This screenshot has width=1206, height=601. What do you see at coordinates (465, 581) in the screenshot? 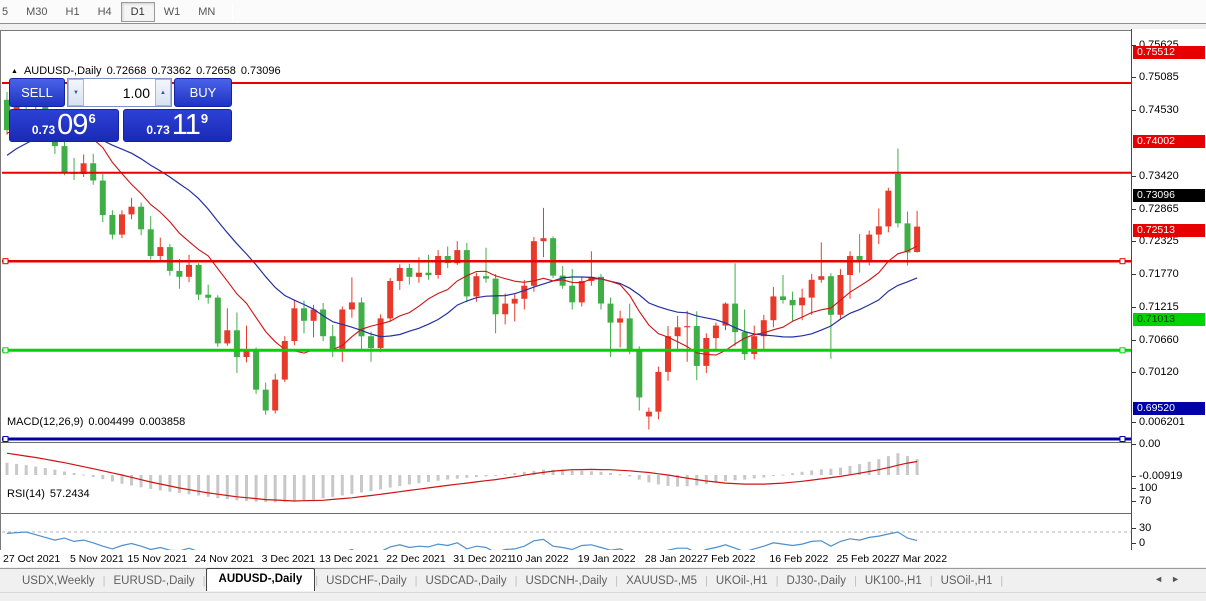
I see `symbol-tab-usdcad: USDCAD-,Daily` at bounding box center [465, 581].